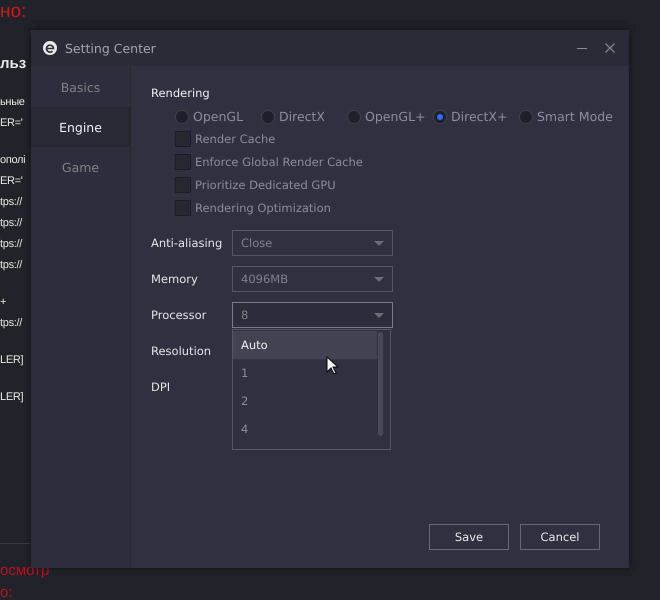 Image resolution: width=660 pixels, height=600 pixels. I want to click on radio-option: OpenGL+, so click(390, 116).